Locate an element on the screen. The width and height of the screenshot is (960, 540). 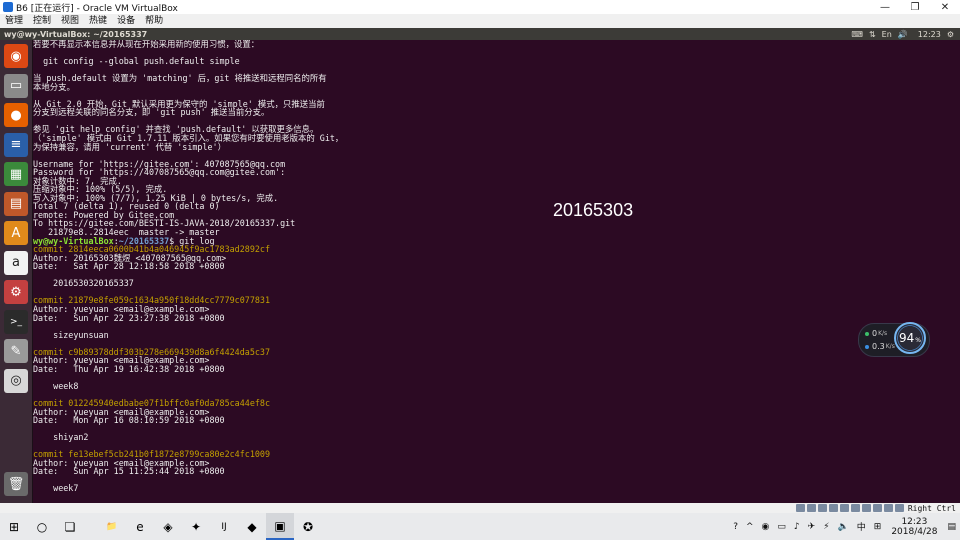
window-titlebar: B6 [正在运行] - Oracle VM VirtualBox — ❐ ✕ is located at coordinates (480, 7).